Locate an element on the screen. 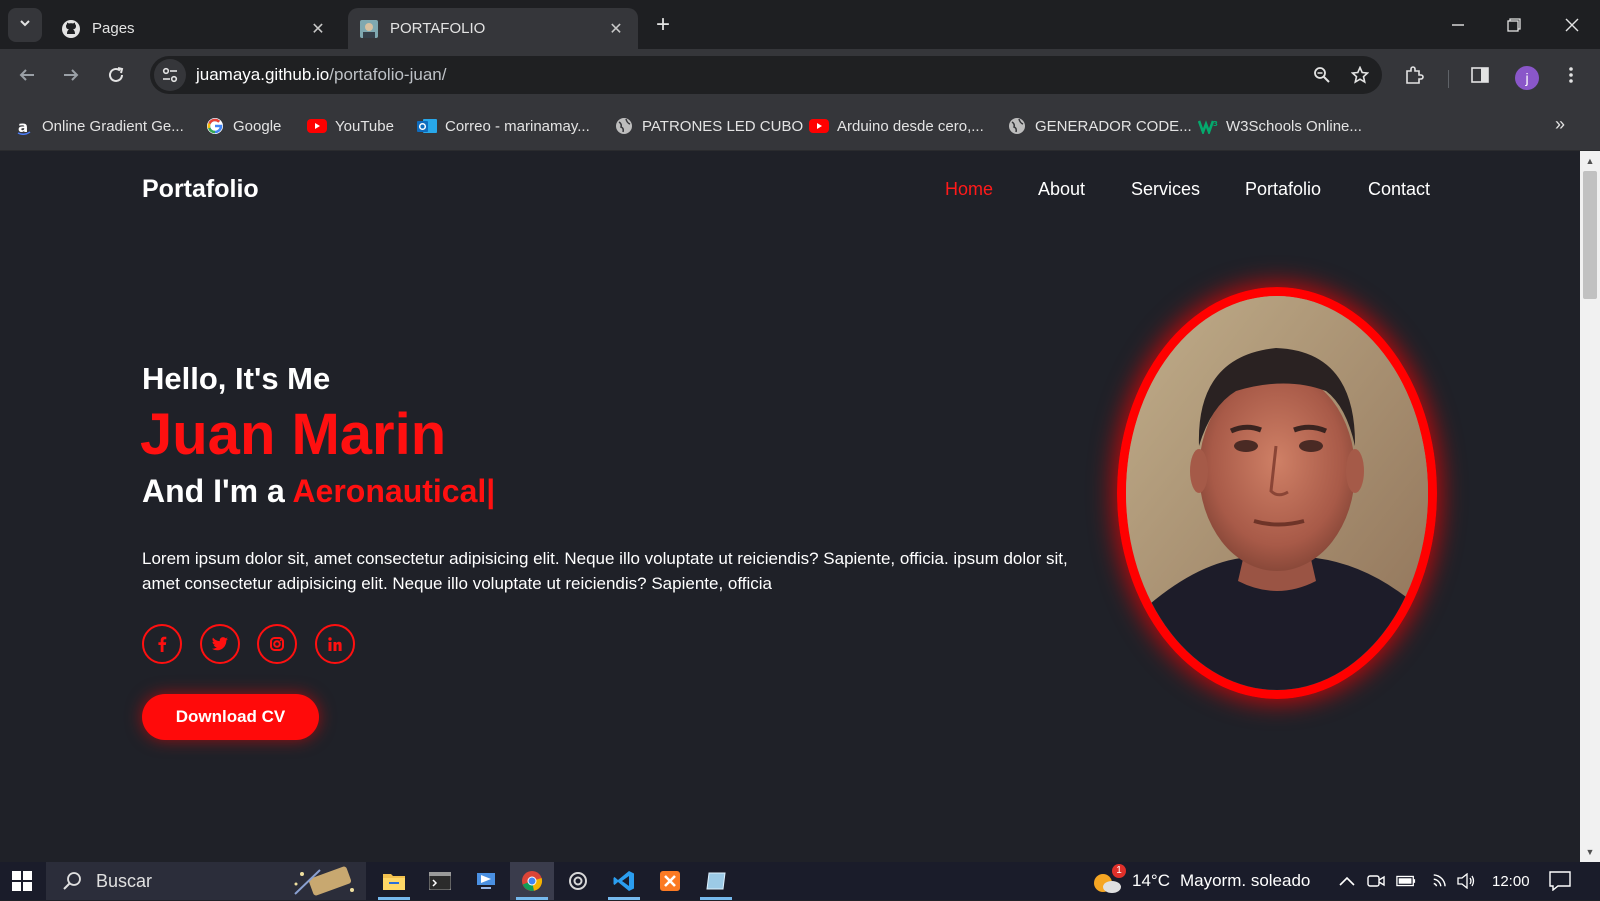  minimize-button is located at coordinates (1458, 24).